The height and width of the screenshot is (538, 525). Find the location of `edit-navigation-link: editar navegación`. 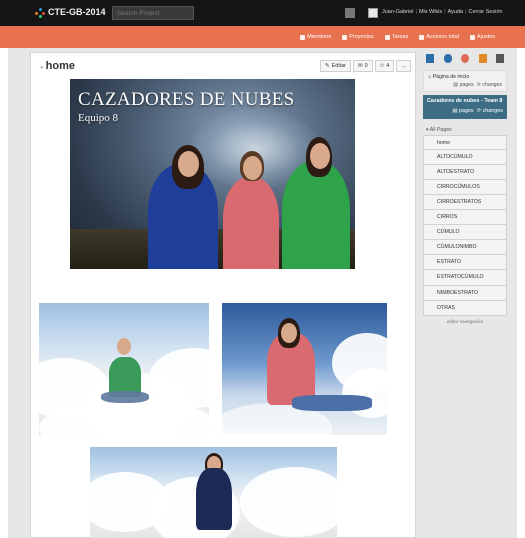

edit-navigation-link: editar navegación is located at coordinates (465, 321).